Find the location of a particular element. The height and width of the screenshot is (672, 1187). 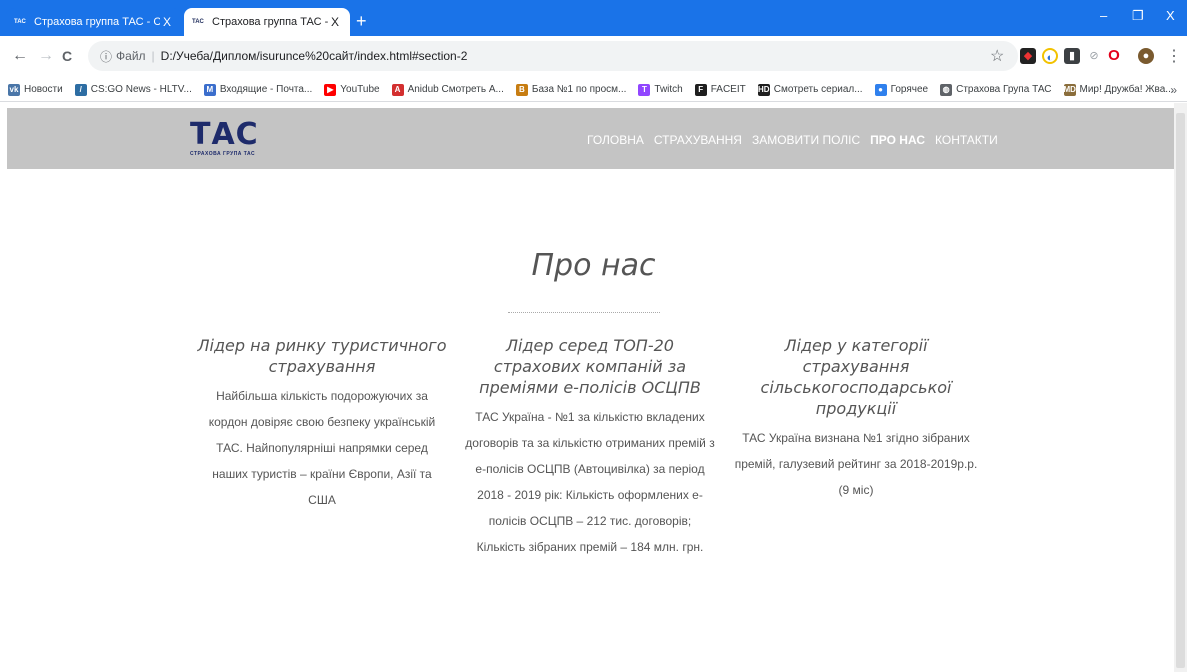

bookmark-label: Страхова Група ТАС is located at coordinates (1004, 89).